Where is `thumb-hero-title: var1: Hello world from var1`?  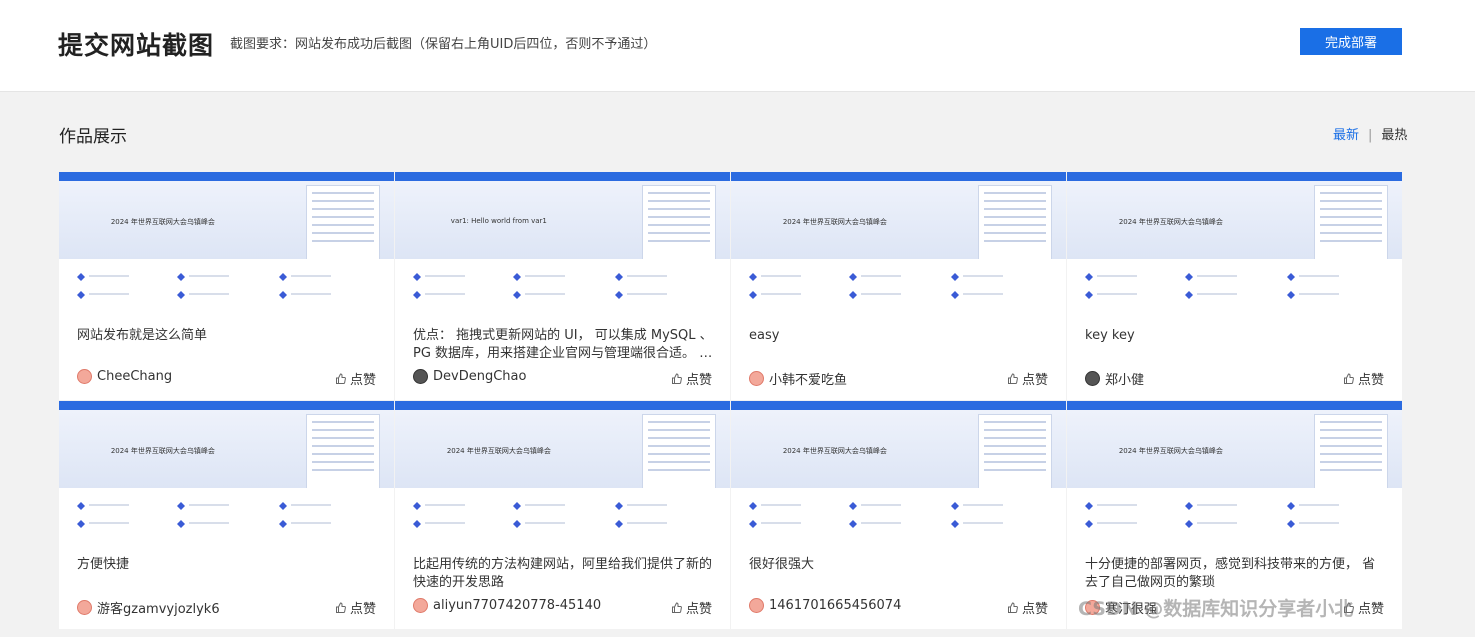 thumb-hero-title: var1: Hello world from var1 is located at coordinates (498, 221).